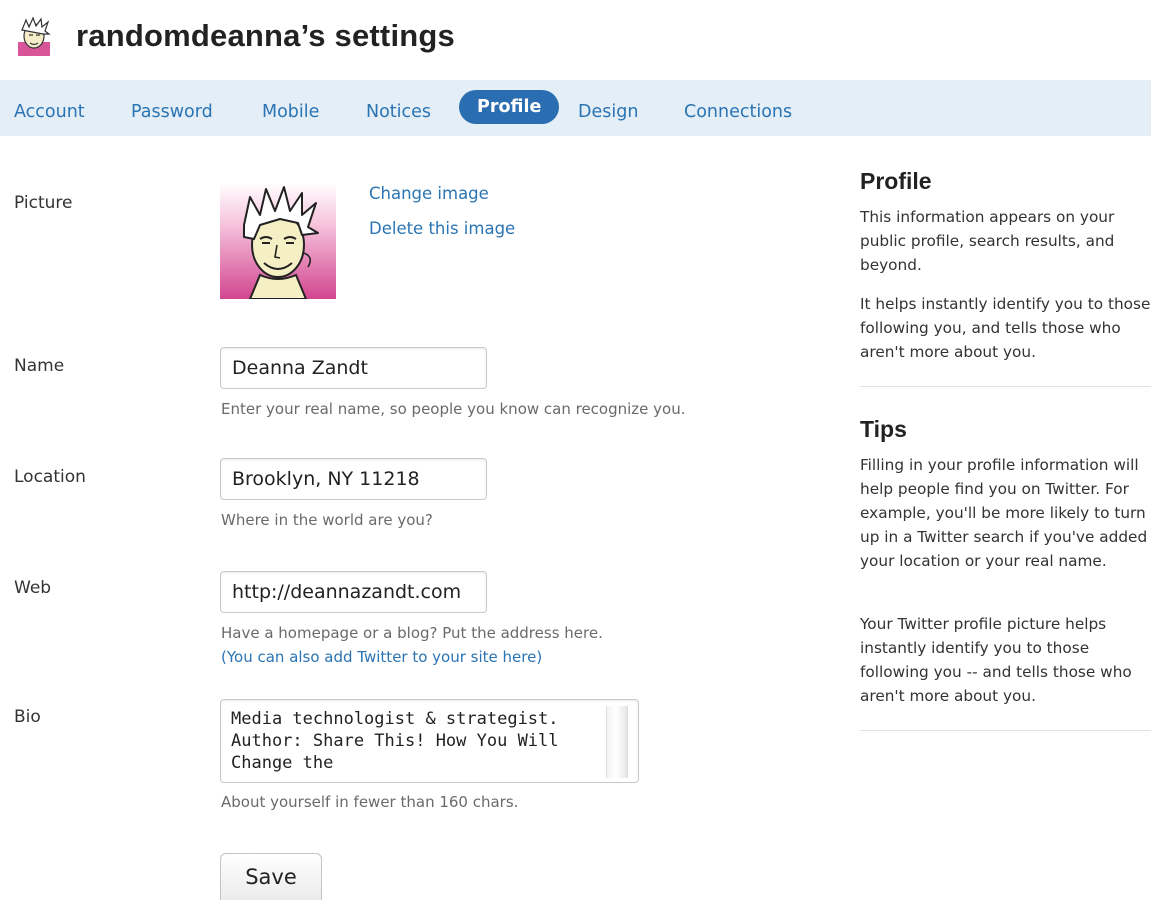  Describe the element at coordinates (429, 193) in the screenshot. I see `change-image-link: Change image` at that location.